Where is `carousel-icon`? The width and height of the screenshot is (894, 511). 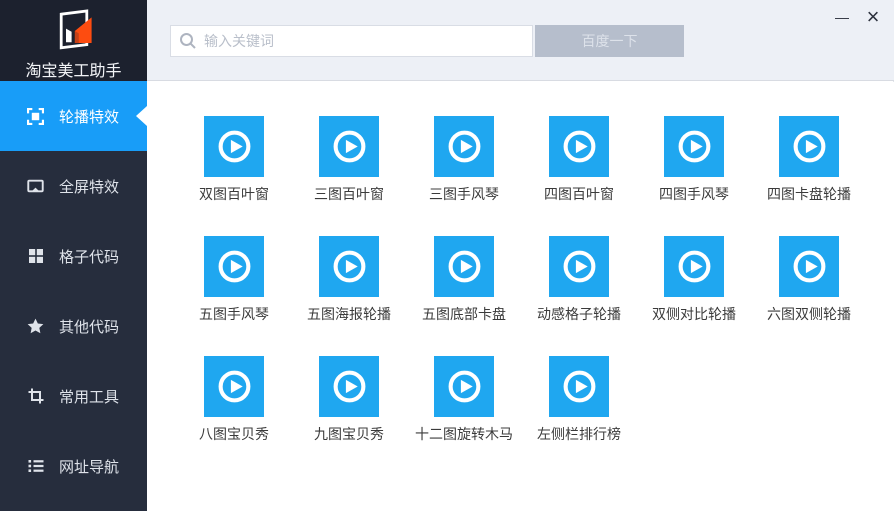
carousel-icon is located at coordinates (35, 116).